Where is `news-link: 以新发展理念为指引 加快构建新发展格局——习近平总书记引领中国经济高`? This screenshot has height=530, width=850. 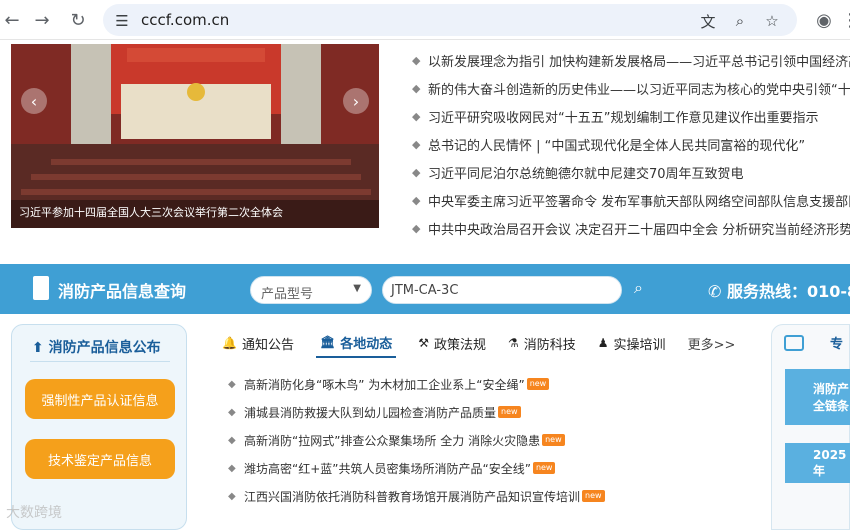
news-link: 以新发展理念为指引 加快构建新发展格局——习近平总书记引领中国经济高 is located at coordinates (639, 60).